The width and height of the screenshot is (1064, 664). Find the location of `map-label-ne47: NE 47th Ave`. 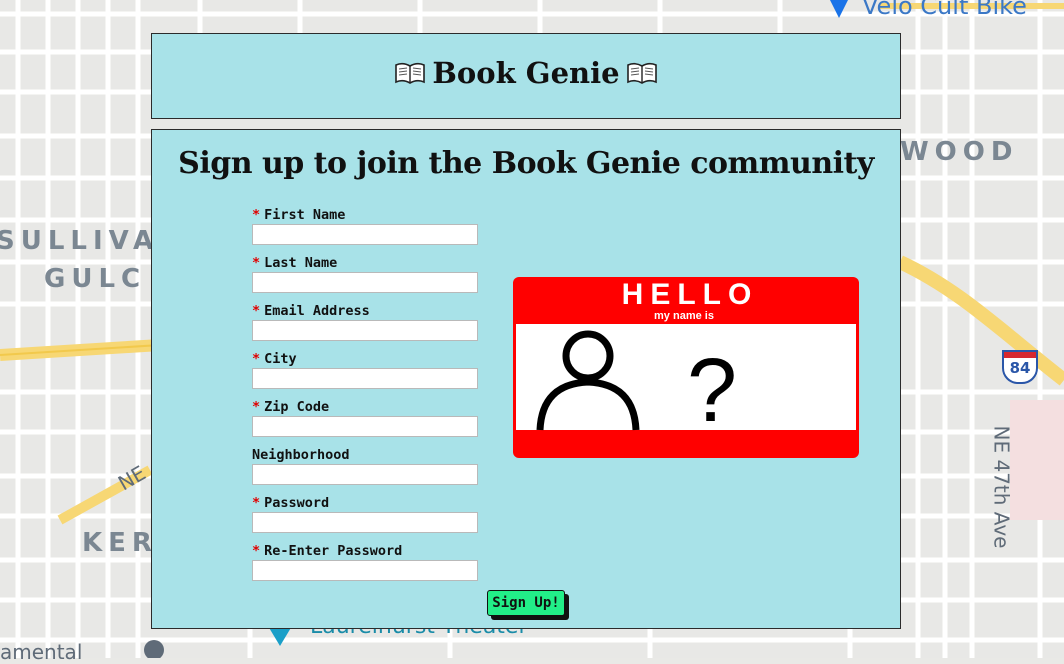

map-label-ne47: NE 47th Ave is located at coordinates (1001, 487).